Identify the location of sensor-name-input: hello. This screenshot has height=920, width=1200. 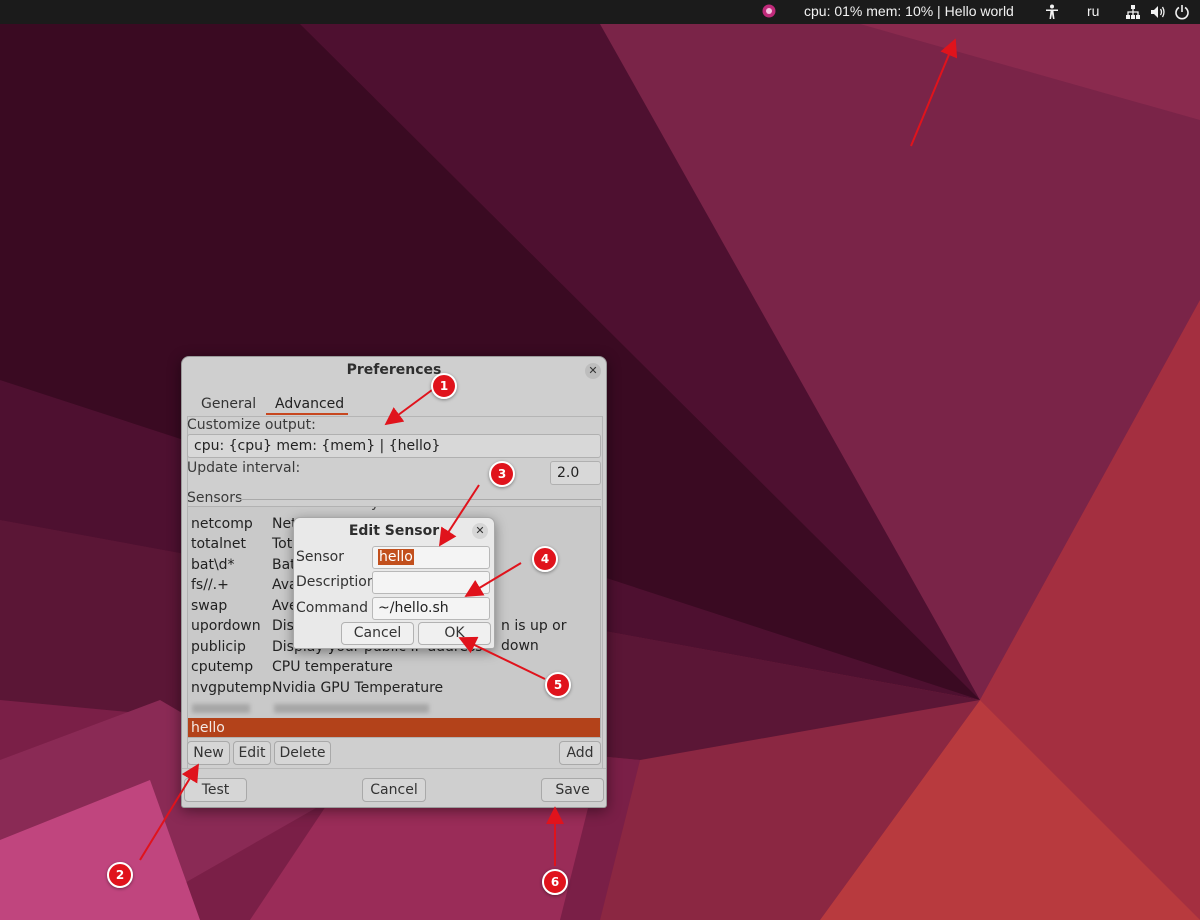
(431, 557).